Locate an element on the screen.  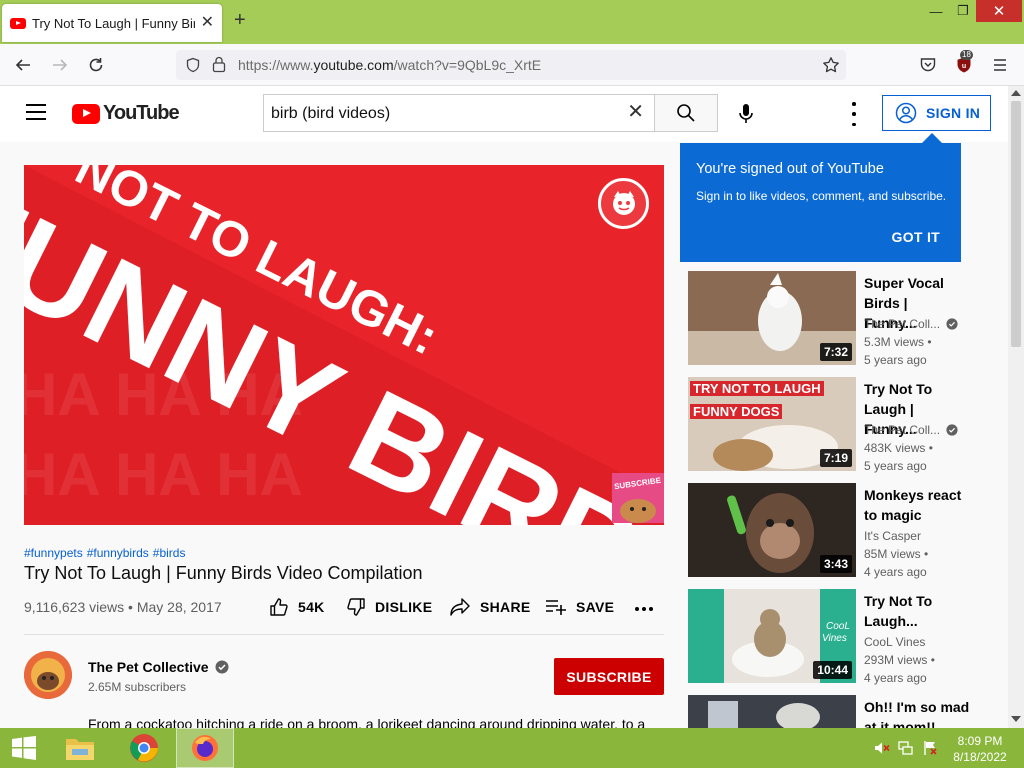
recommendation-channel: CooL Vines is located at coordinates (894, 642).